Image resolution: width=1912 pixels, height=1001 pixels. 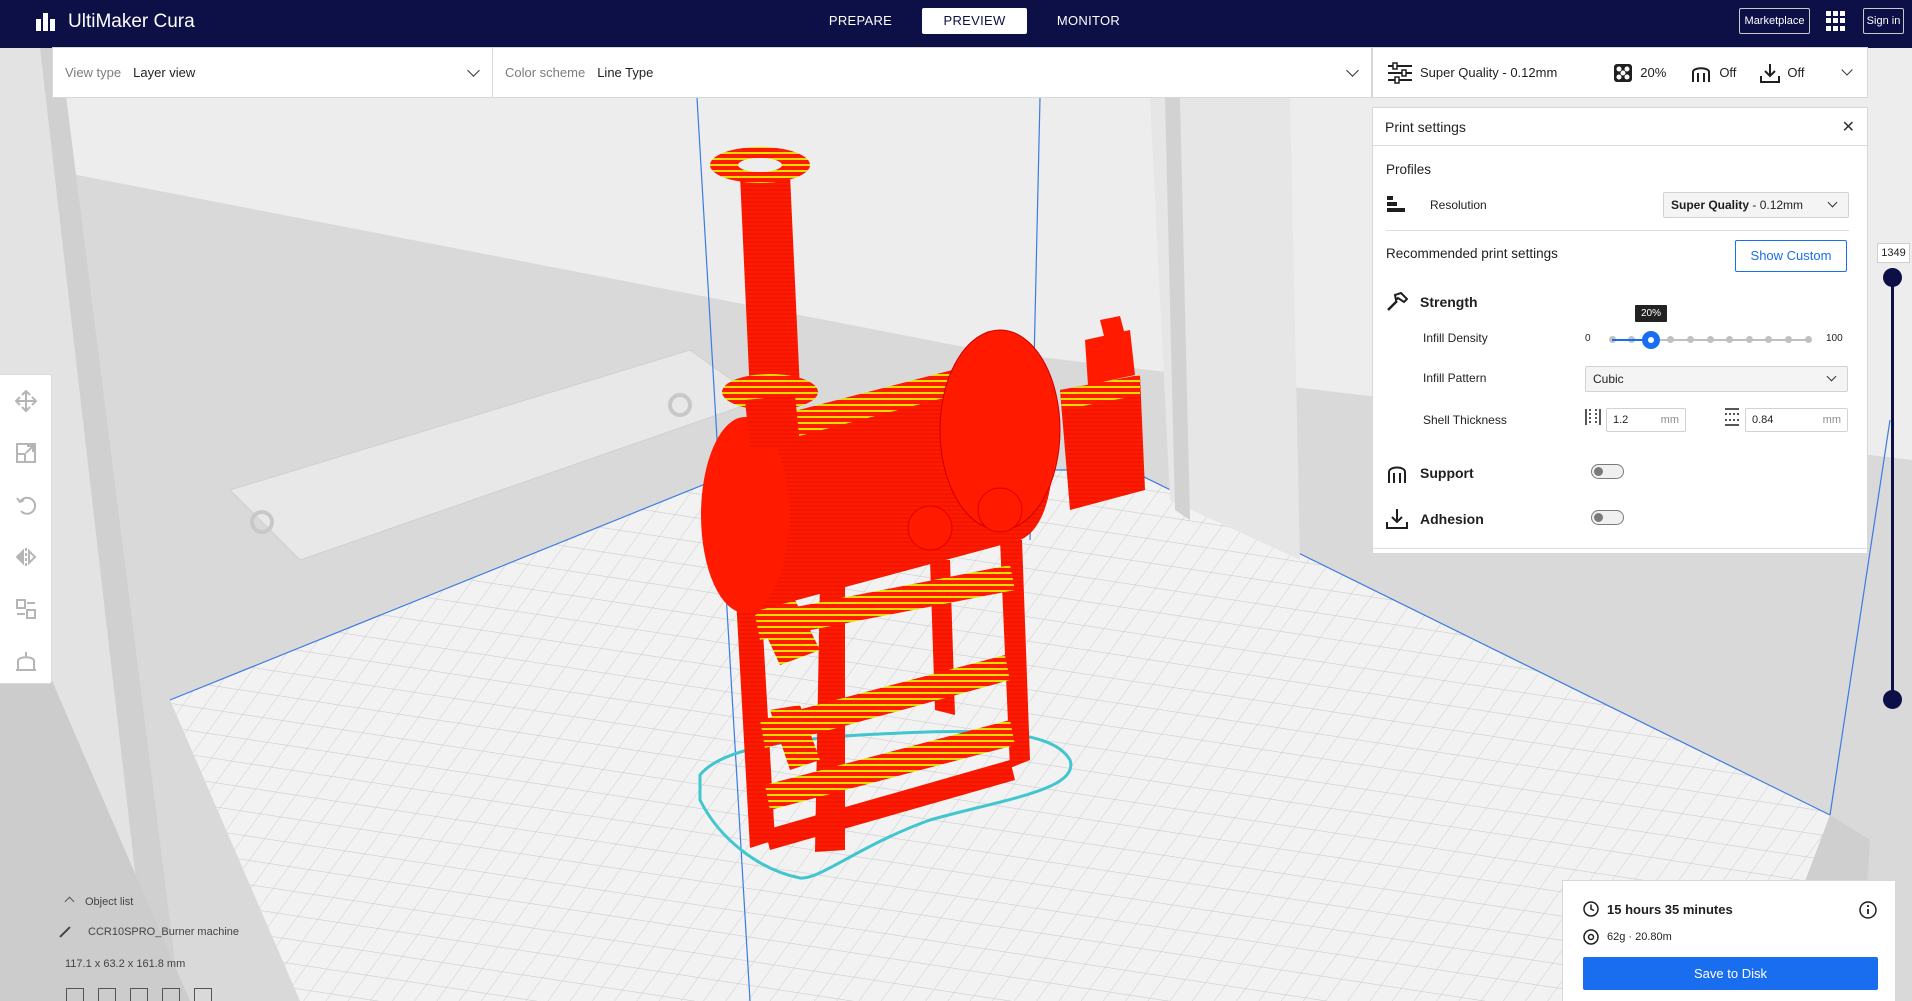 I want to click on support-summary: Off, so click(x=1713, y=73).